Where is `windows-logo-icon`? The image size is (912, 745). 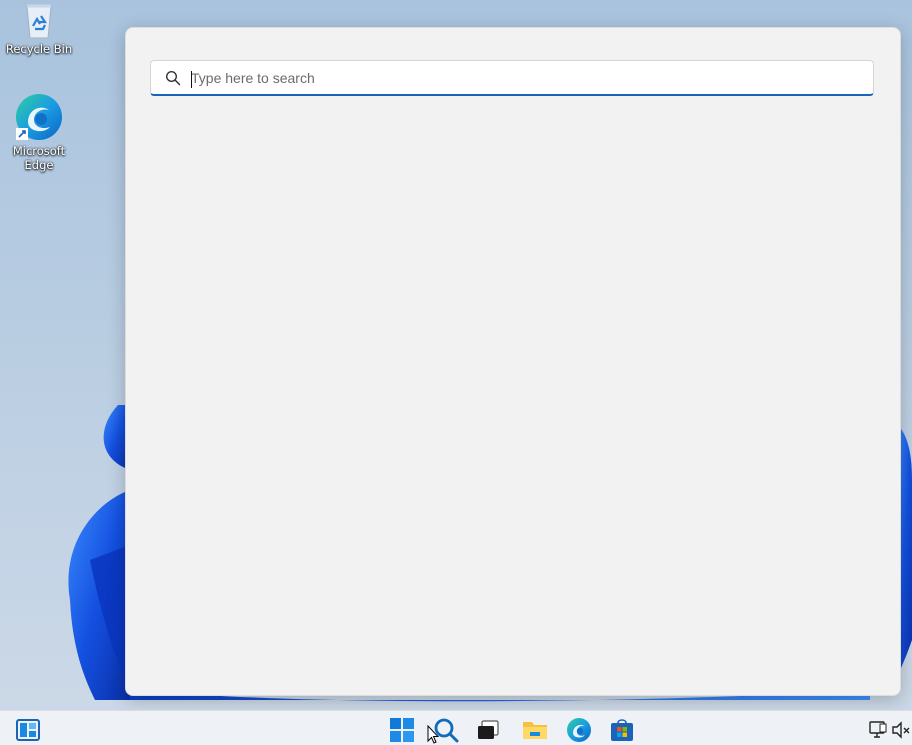
windows-logo-icon is located at coordinates (402, 730).